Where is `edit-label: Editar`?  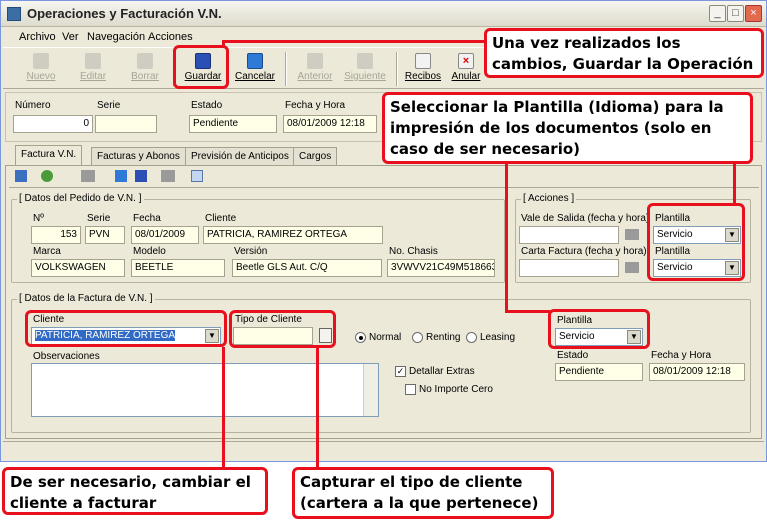 edit-label: Editar is located at coordinates (93, 76).